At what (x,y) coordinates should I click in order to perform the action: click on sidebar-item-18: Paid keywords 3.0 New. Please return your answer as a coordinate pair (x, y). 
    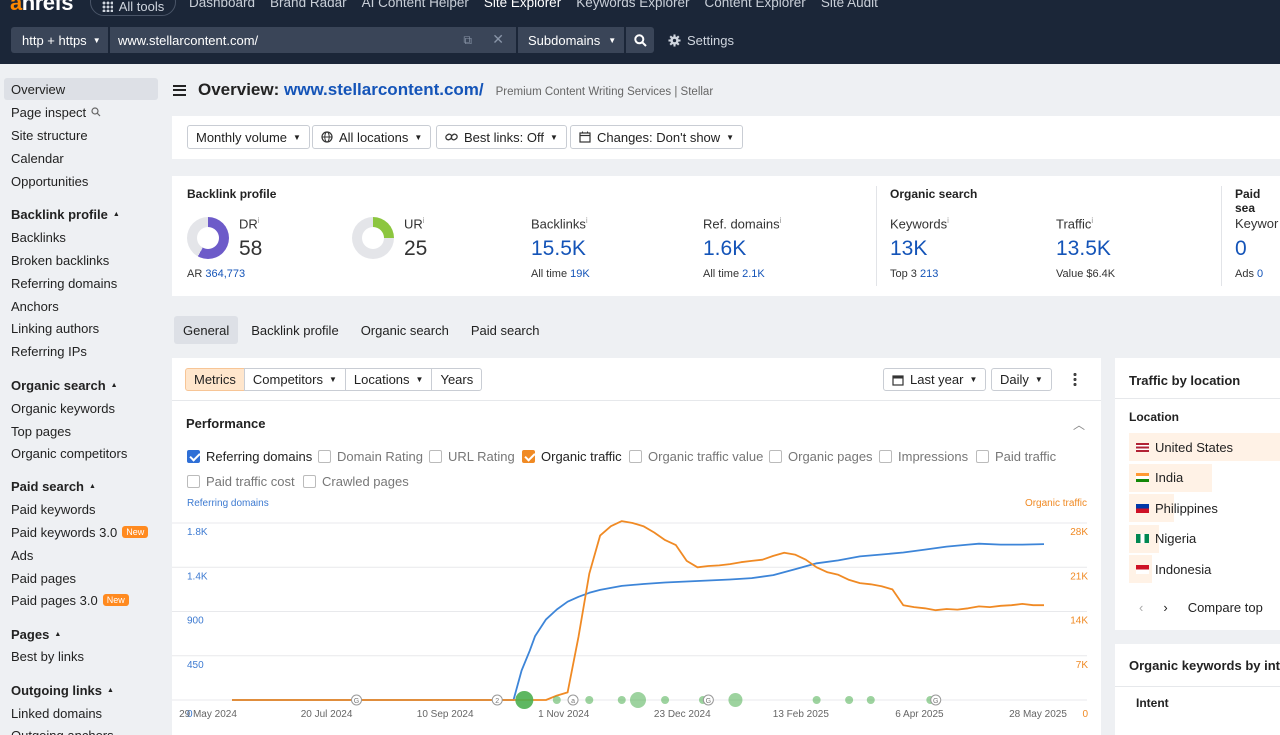
    Looking at the image, I should click on (81, 532).